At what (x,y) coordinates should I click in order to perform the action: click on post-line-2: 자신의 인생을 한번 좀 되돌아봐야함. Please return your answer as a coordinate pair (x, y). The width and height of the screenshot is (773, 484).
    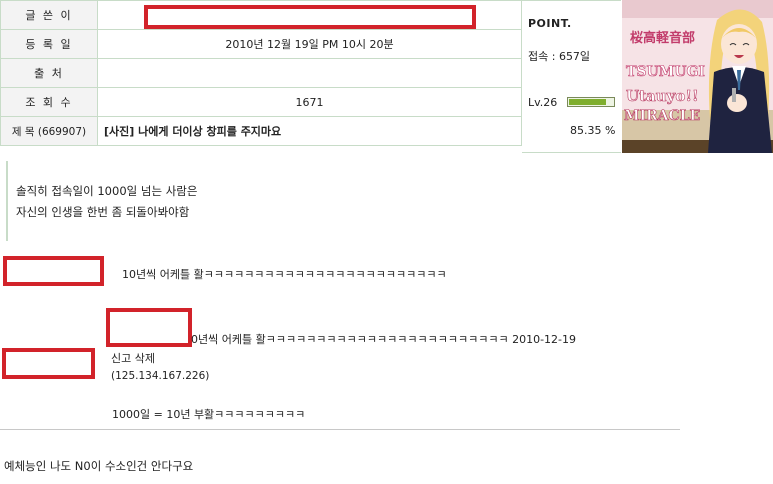
    Looking at the image, I should click on (103, 212).